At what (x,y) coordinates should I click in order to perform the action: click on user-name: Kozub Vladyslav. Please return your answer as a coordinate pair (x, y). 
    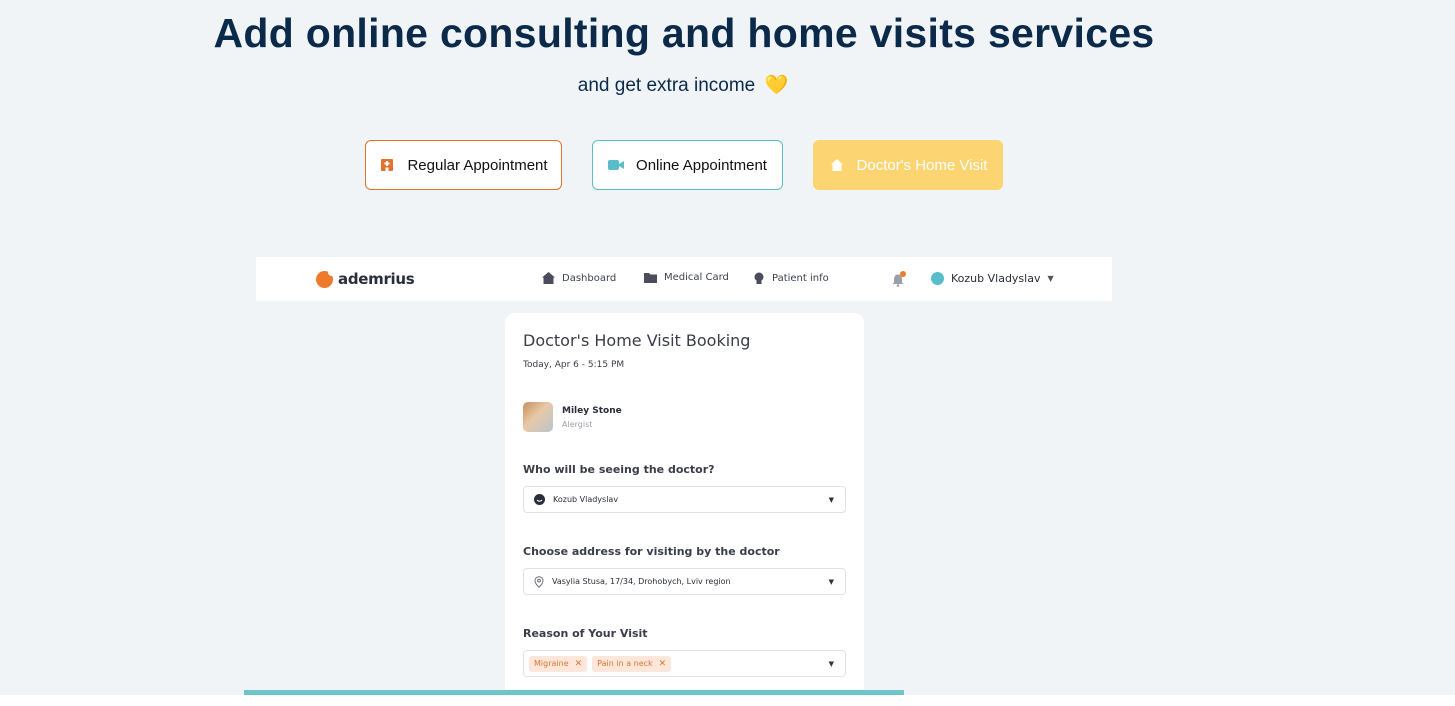
    Looking at the image, I should click on (996, 278).